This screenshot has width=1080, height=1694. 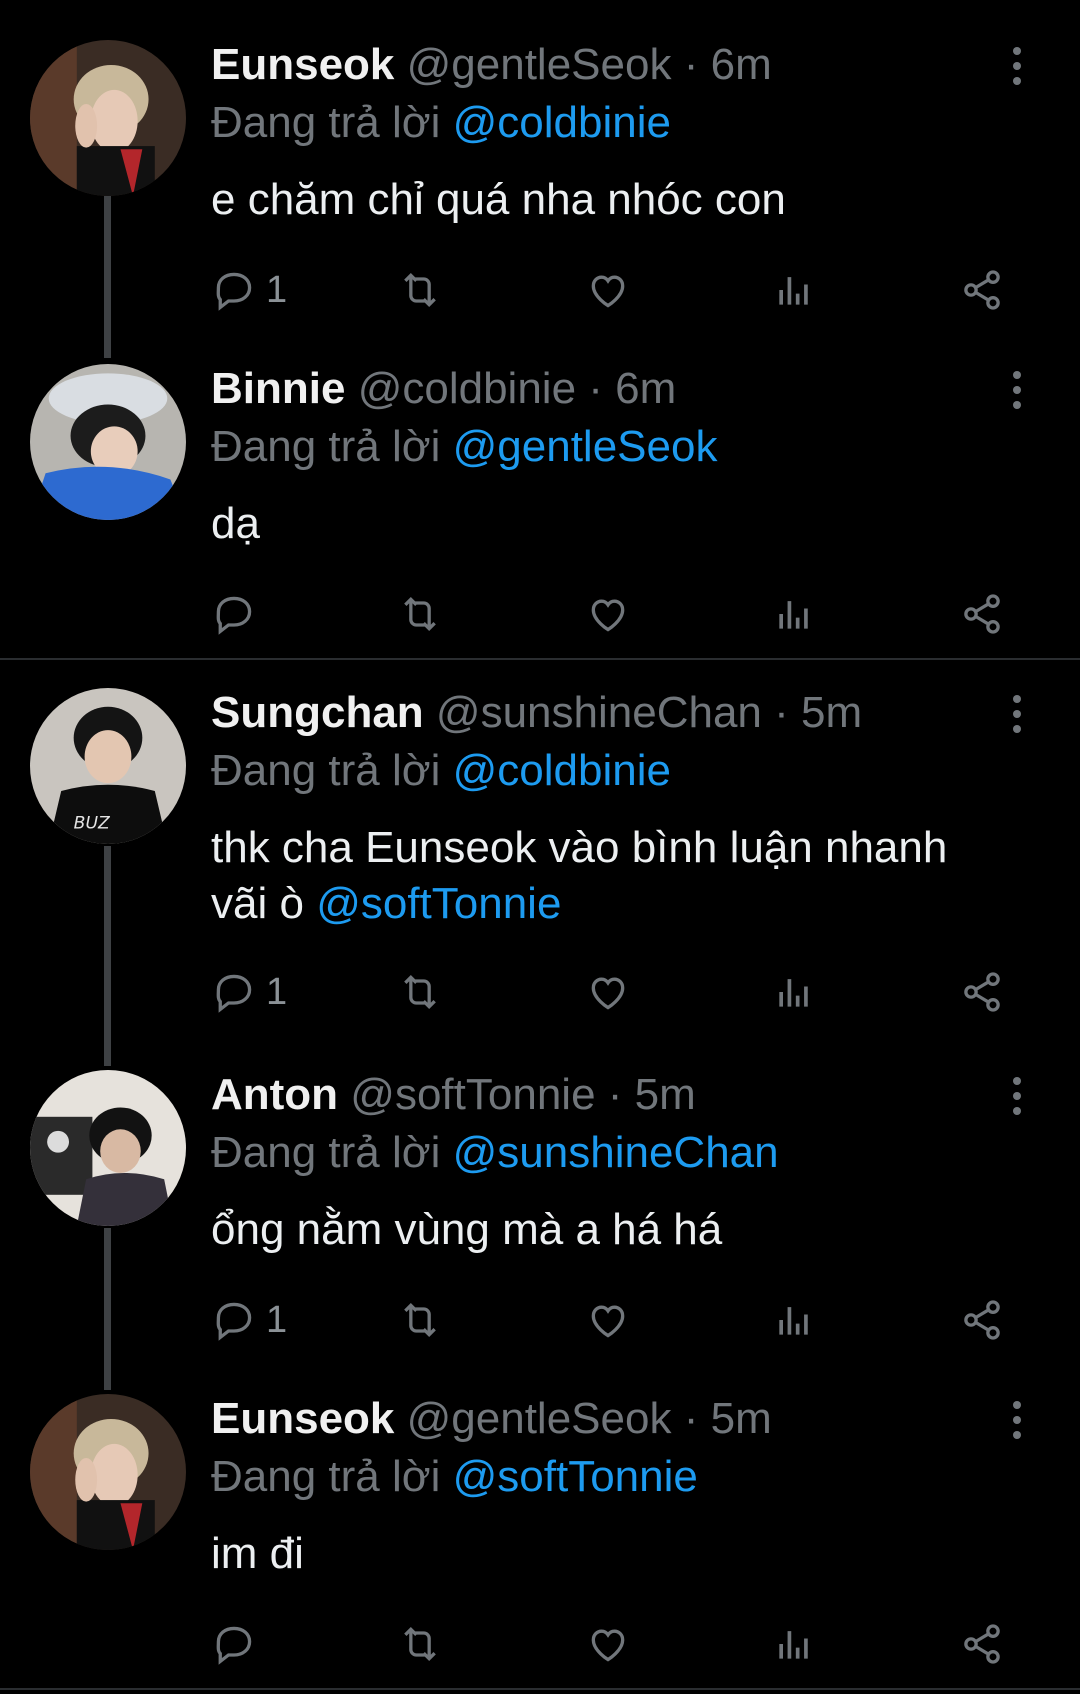 What do you see at coordinates (472, 1094) in the screenshot?
I see `user-handle: @softTonnie` at bounding box center [472, 1094].